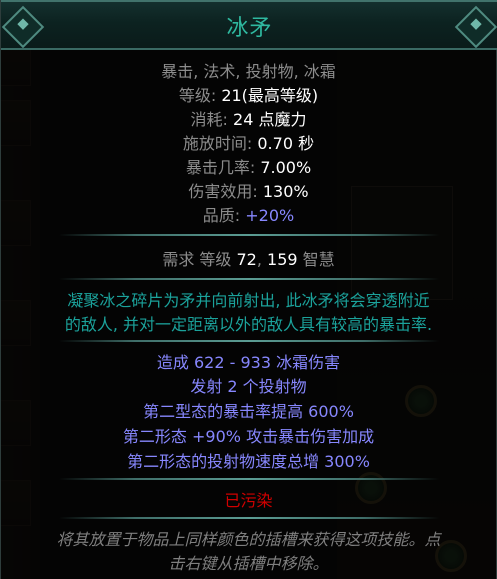 This screenshot has width=497, height=579. I want to click on gem-damage-effectiveness: 伤害效用: 130%, so click(248, 190).